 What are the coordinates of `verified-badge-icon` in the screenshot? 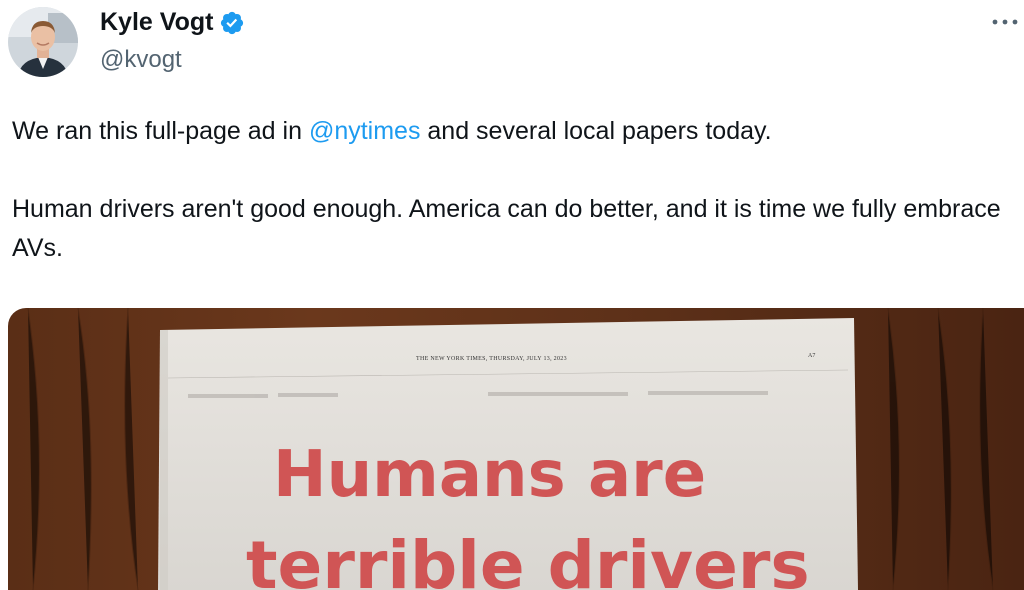 It's located at (232, 22).